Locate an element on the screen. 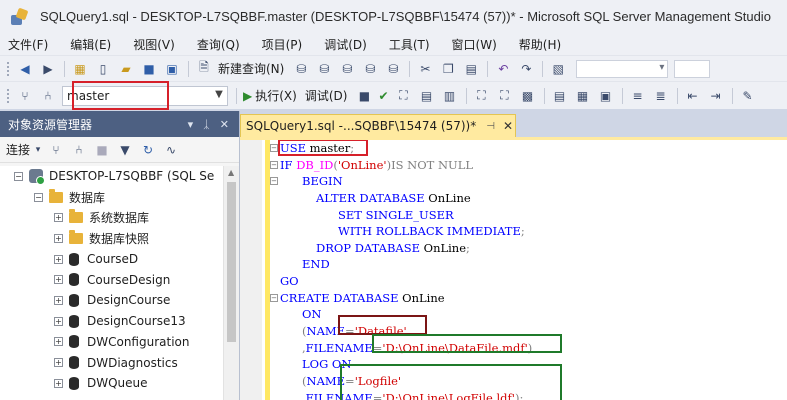  scroll-thumb is located at coordinates (231, 262).